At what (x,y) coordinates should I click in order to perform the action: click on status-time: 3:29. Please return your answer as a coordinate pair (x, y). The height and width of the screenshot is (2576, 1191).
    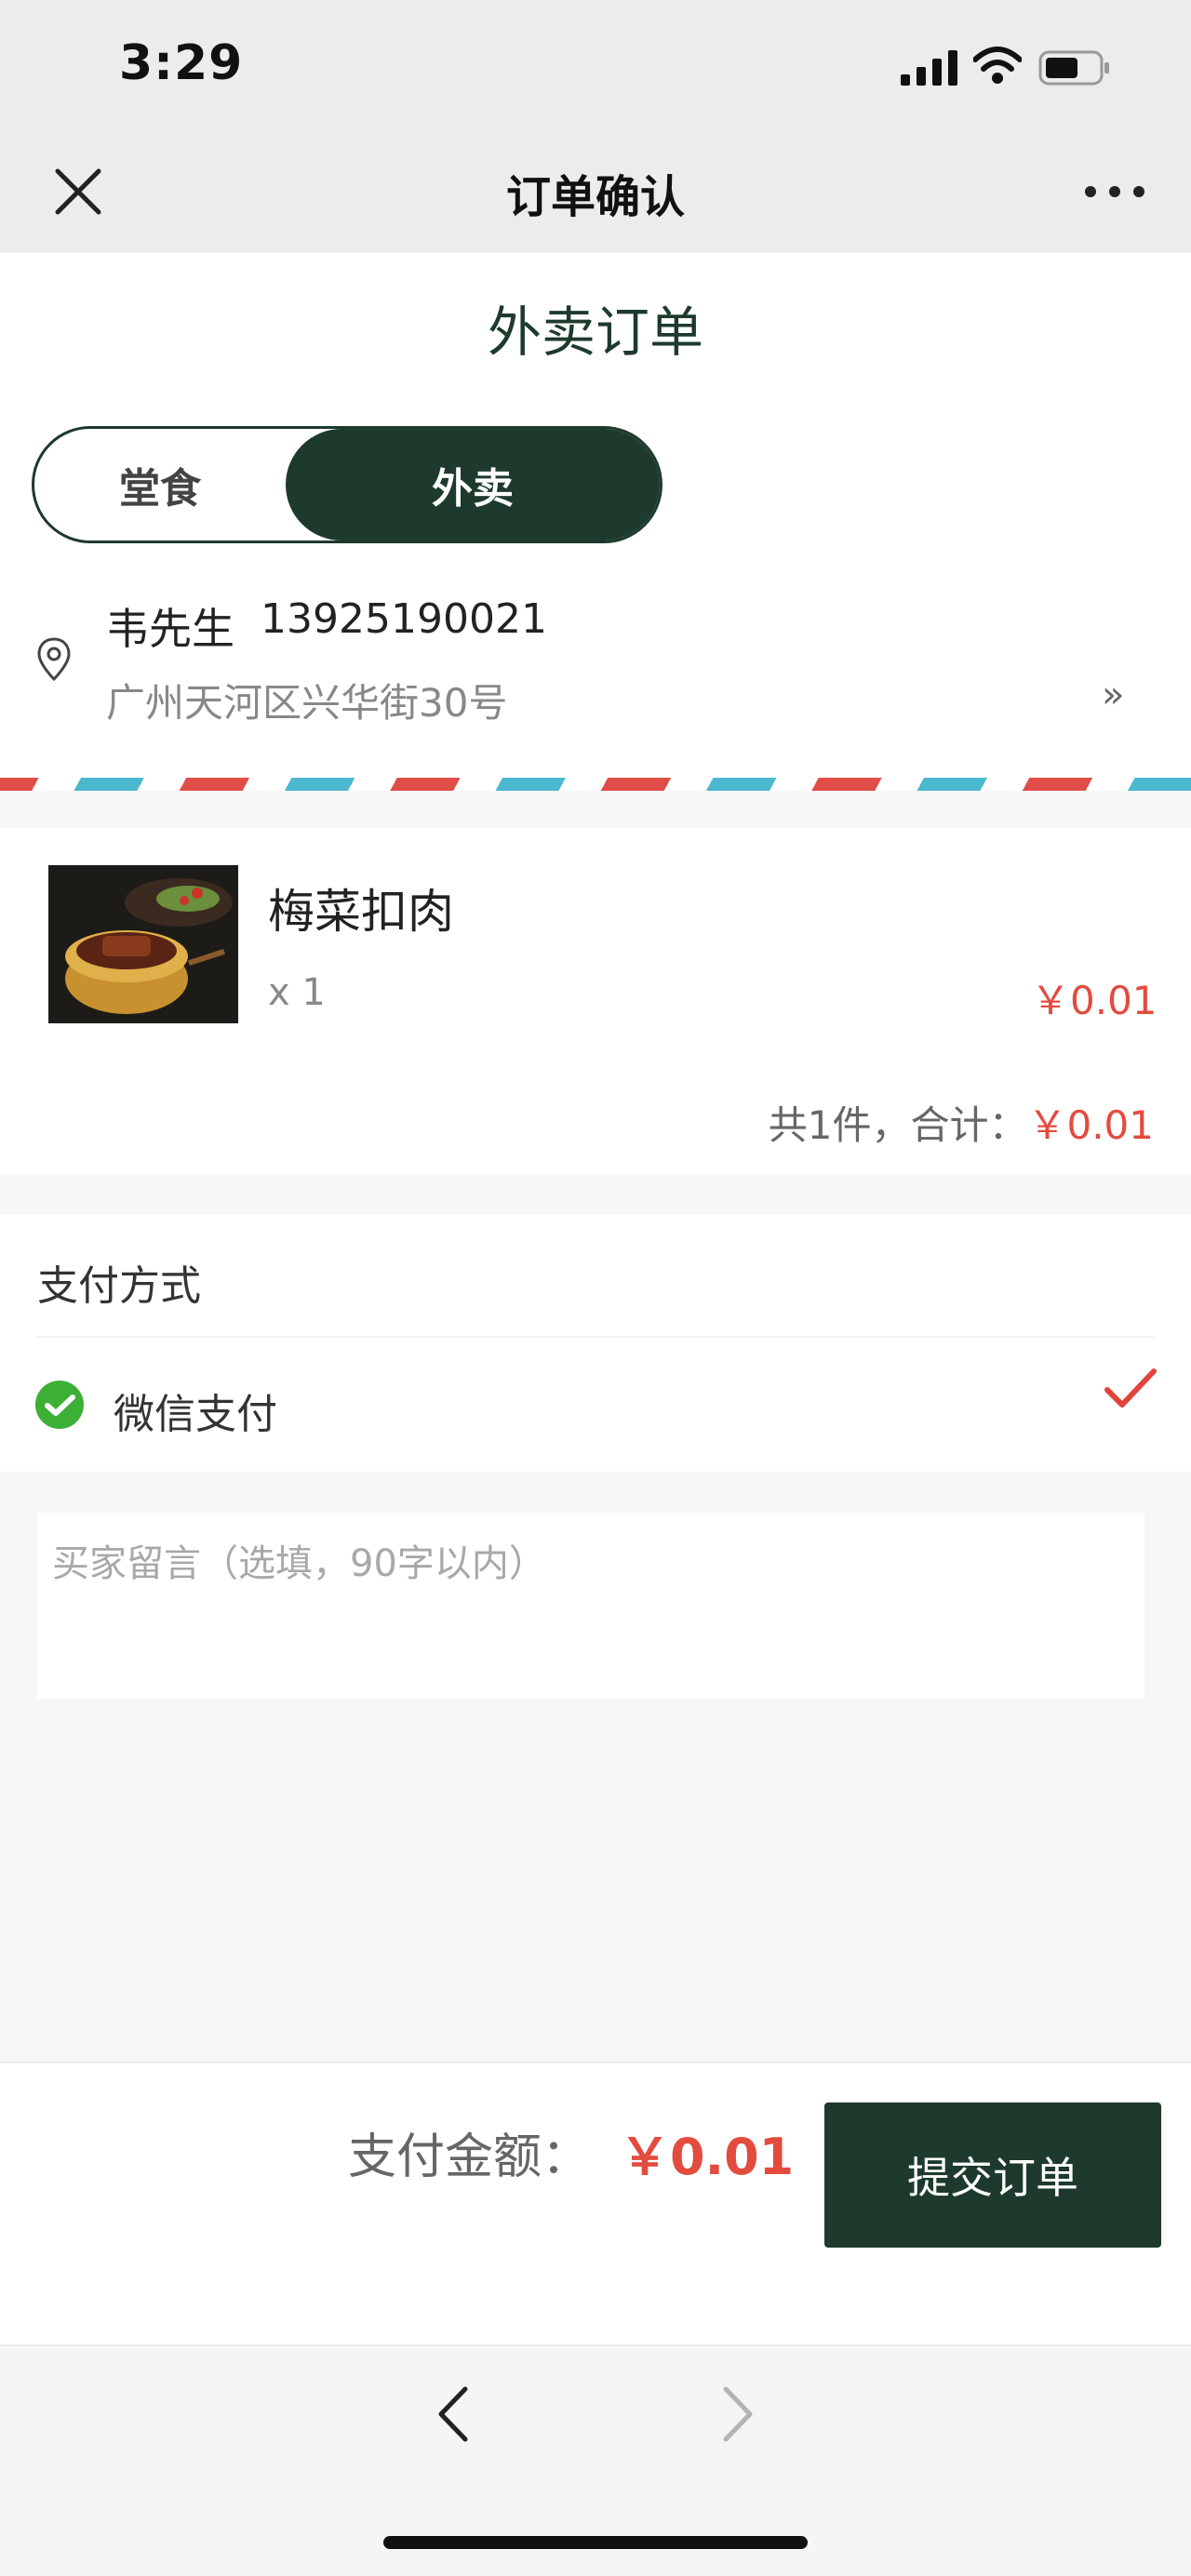
    Looking at the image, I should click on (181, 63).